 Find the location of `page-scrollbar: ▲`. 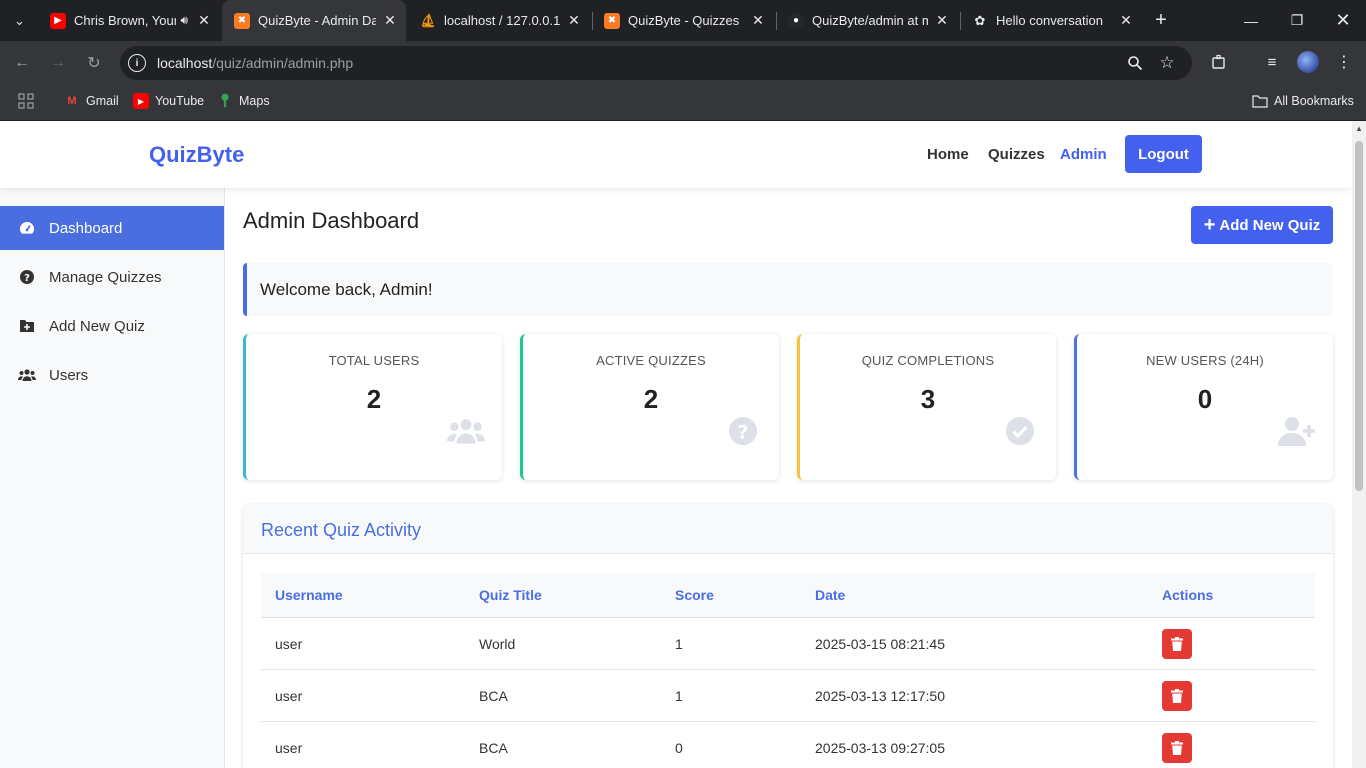

page-scrollbar: ▲ is located at coordinates (1359, 444).